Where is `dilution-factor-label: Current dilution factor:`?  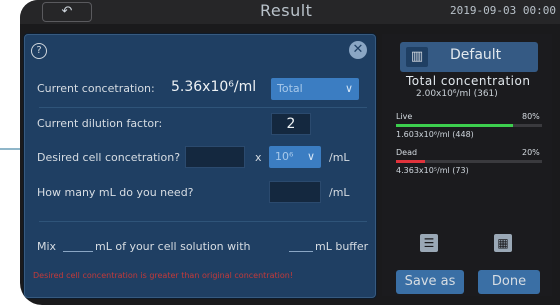
dilution-factor-label: Current dilution factor: is located at coordinates (100, 123).